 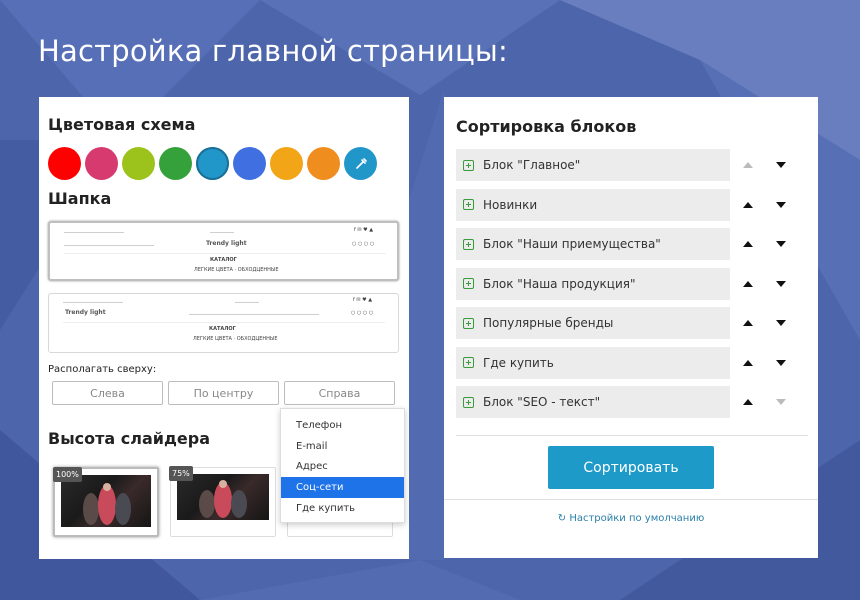 I want to click on position-right-button: Справа, so click(x=339, y=393).